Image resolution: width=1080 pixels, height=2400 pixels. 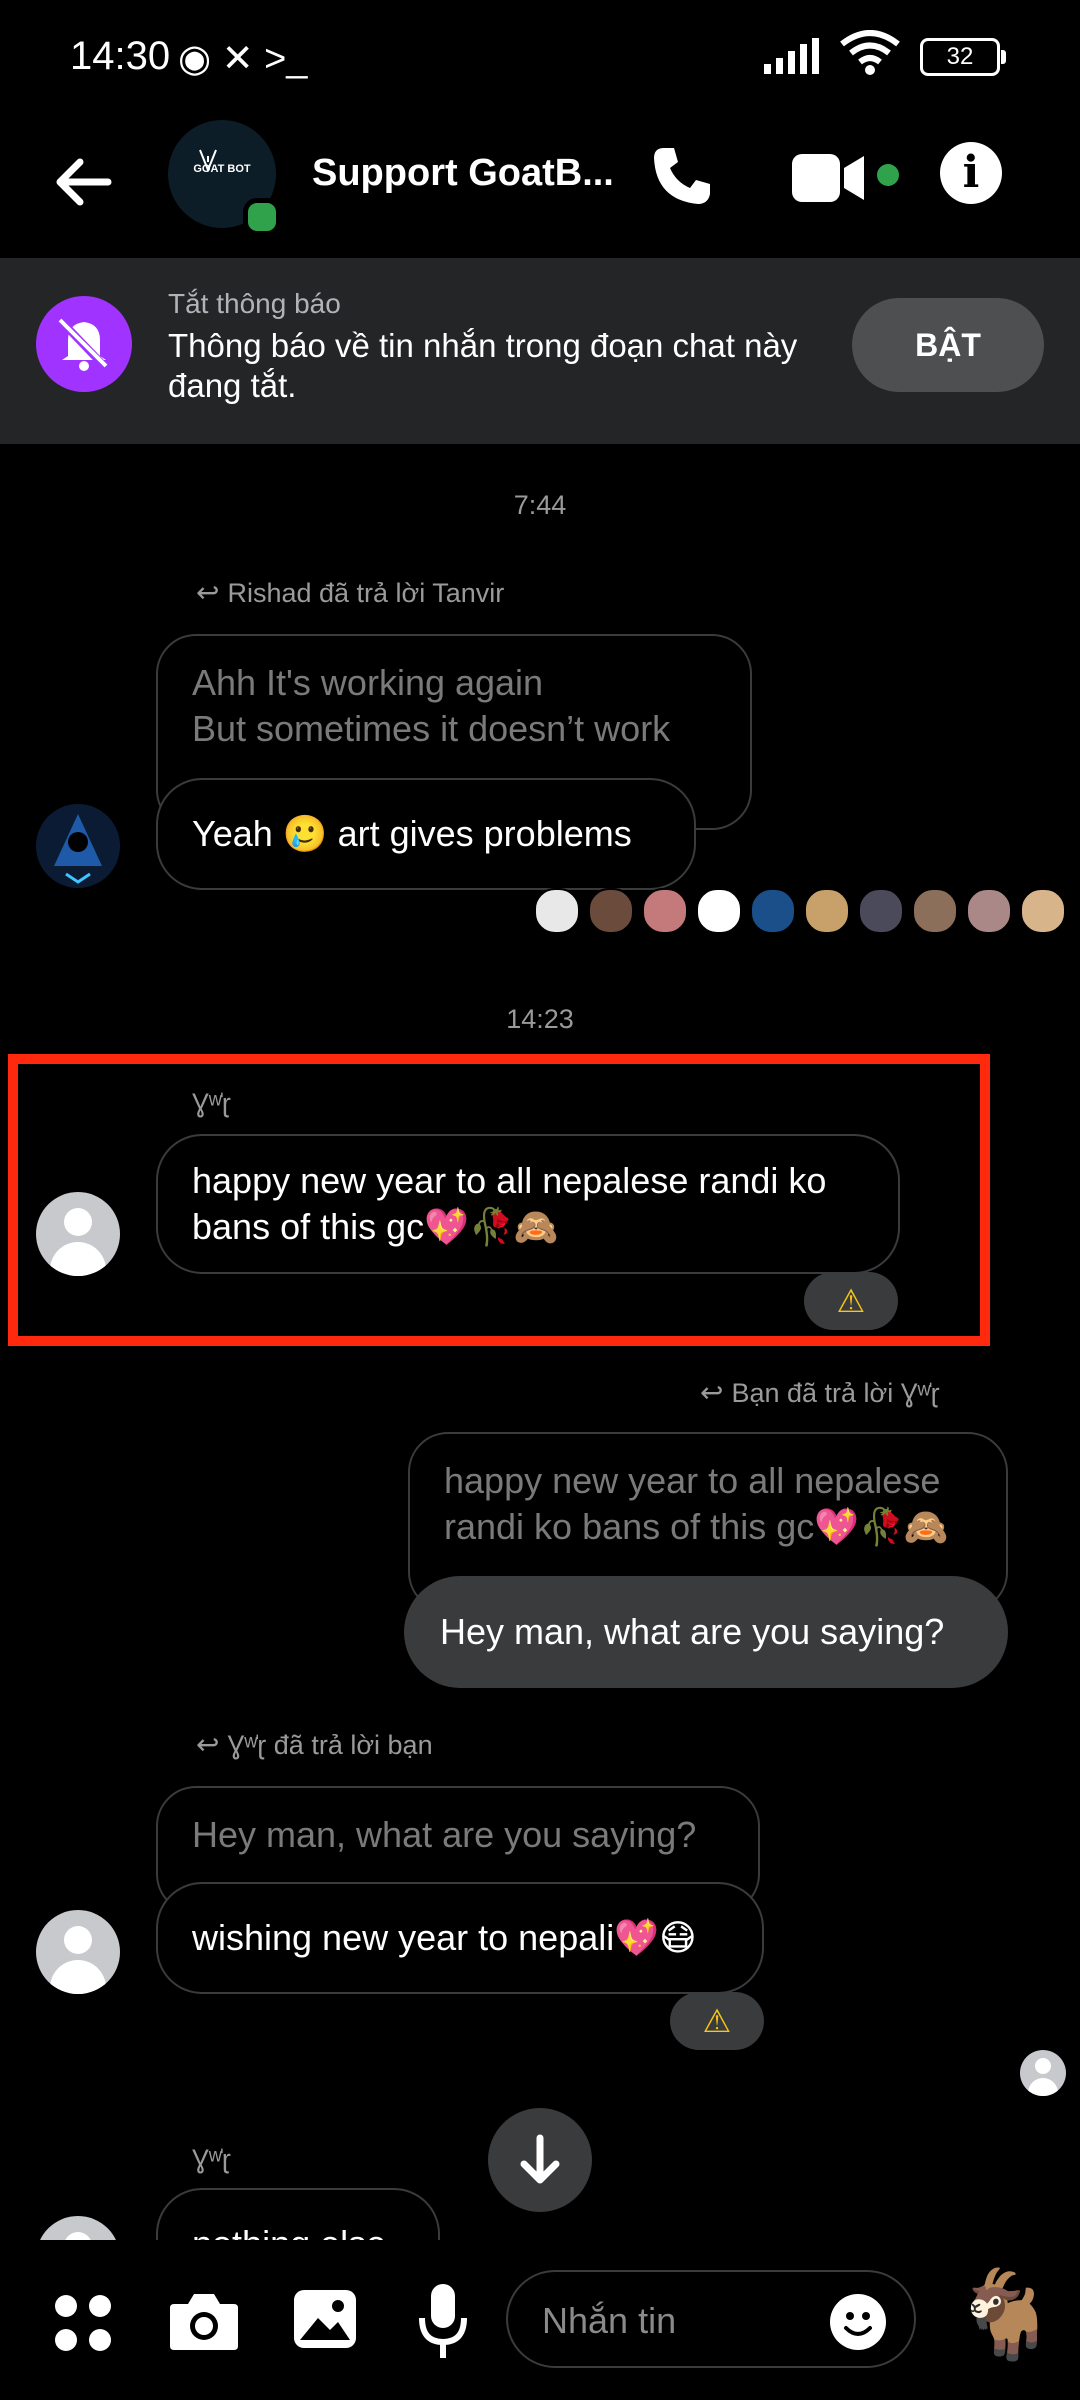 I want to click on status-time: 14:30, so click(x=120, y=56).